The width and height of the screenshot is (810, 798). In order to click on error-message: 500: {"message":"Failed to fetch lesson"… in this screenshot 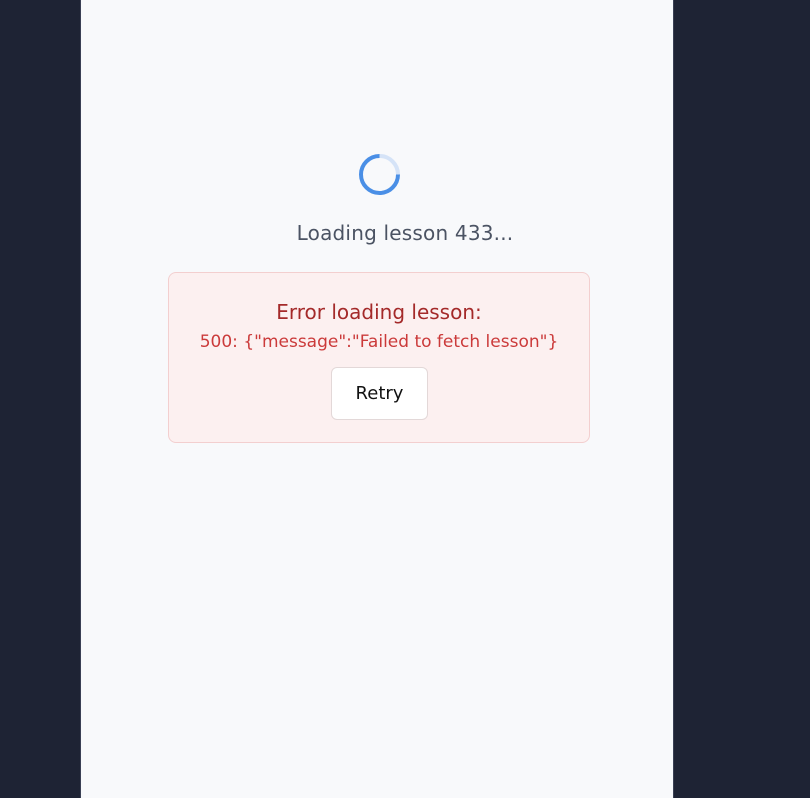, I will do `click(379, 342)`.